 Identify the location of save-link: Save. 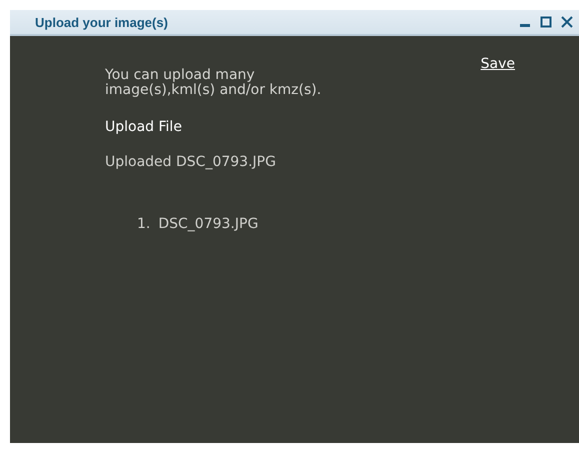
(497, 64).